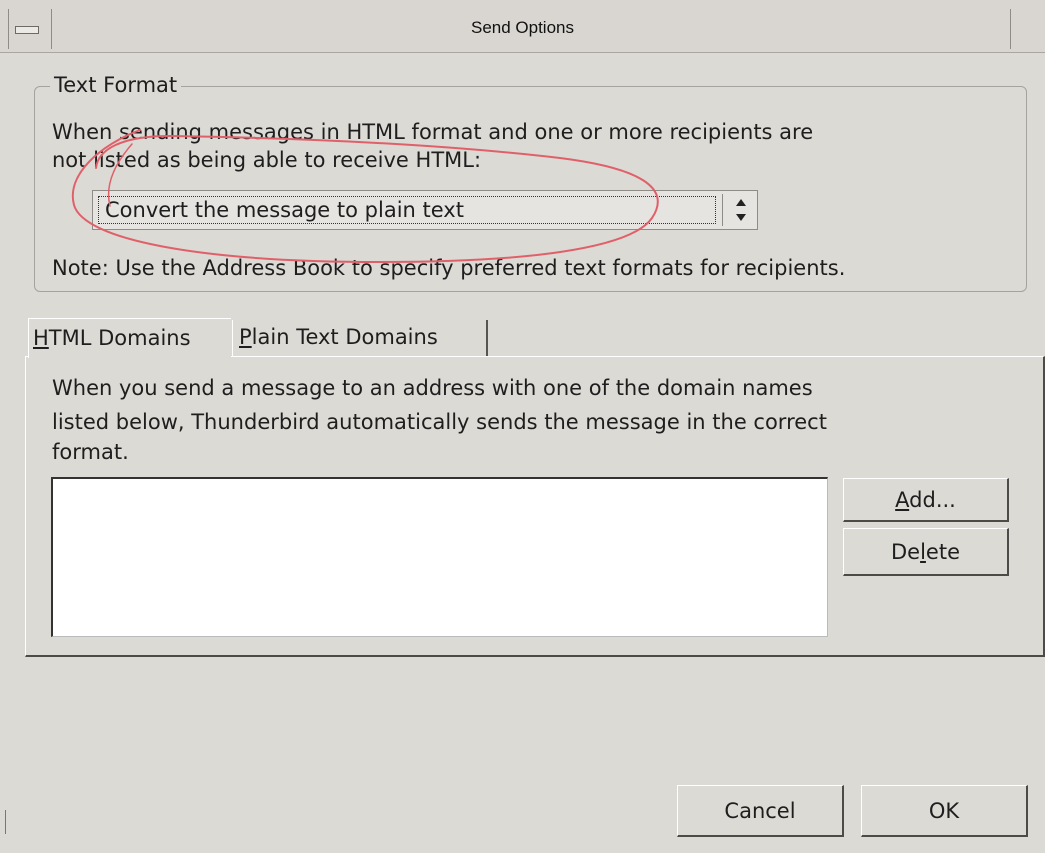 The width and height of the screenshot is (1045, 853). I want to click on cancel-button: Cancel, so click(760, 811).